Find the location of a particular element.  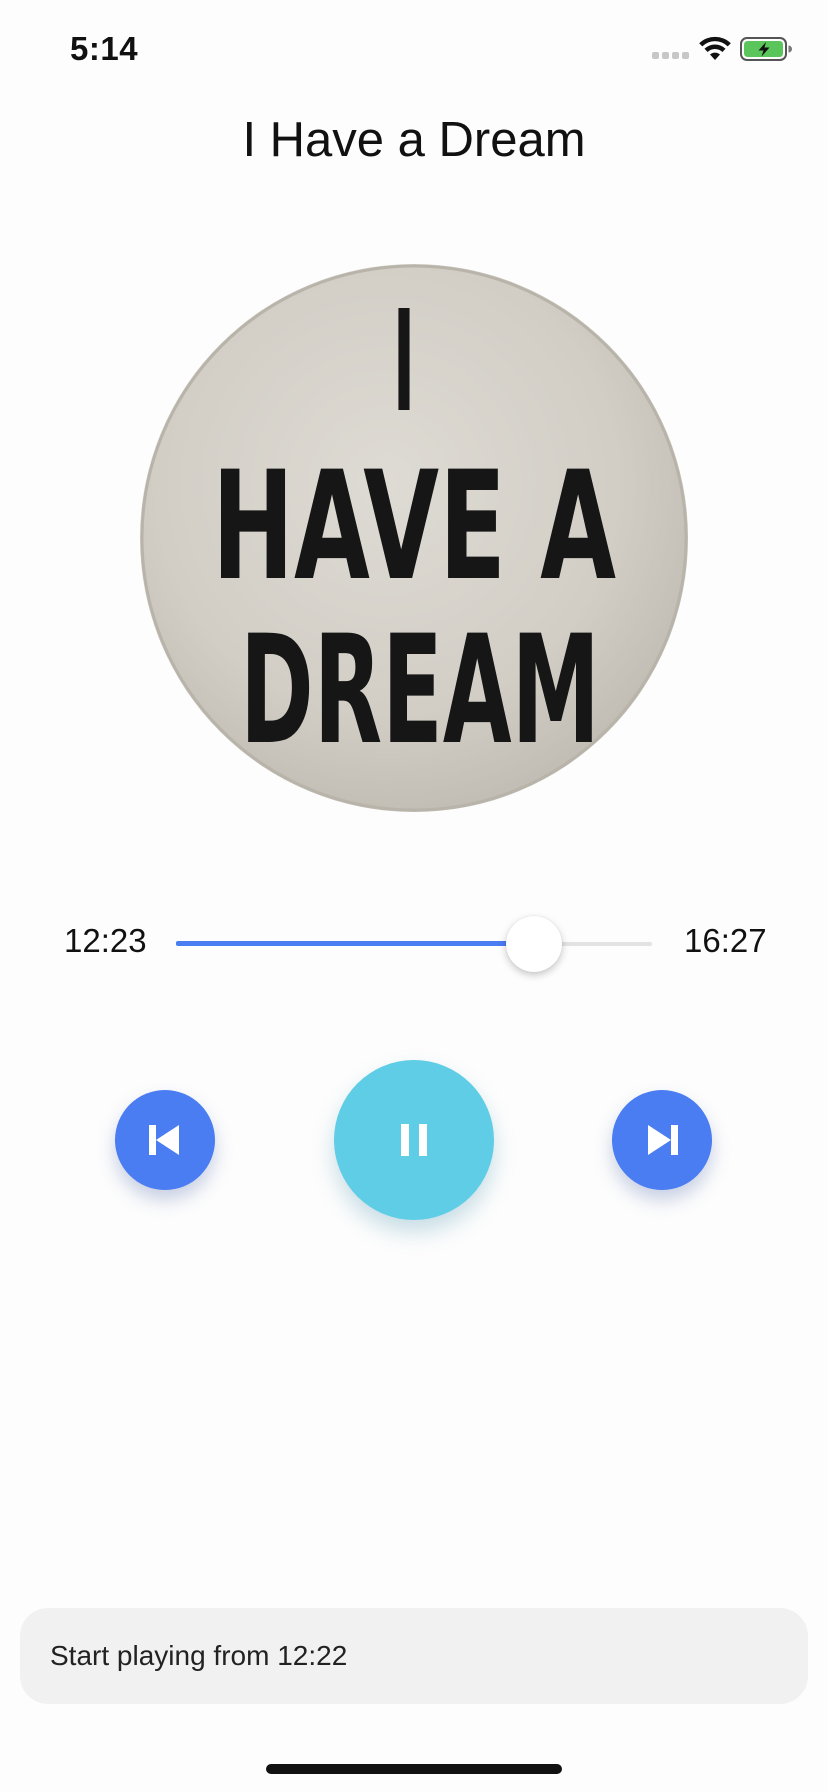

slider-fill is located at coordinates (355, 943).